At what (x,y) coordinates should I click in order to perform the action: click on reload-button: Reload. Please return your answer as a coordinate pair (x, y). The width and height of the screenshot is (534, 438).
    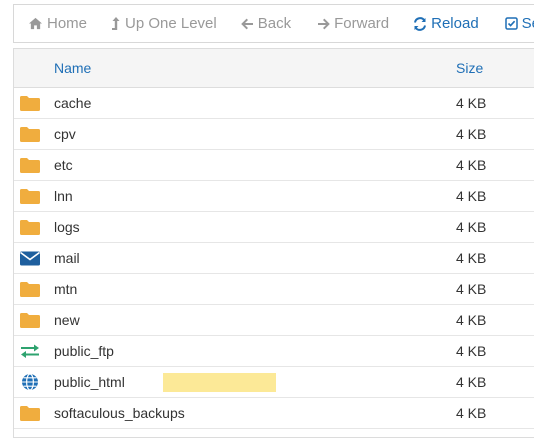
    Looking at the image, I should click on (446, 23).